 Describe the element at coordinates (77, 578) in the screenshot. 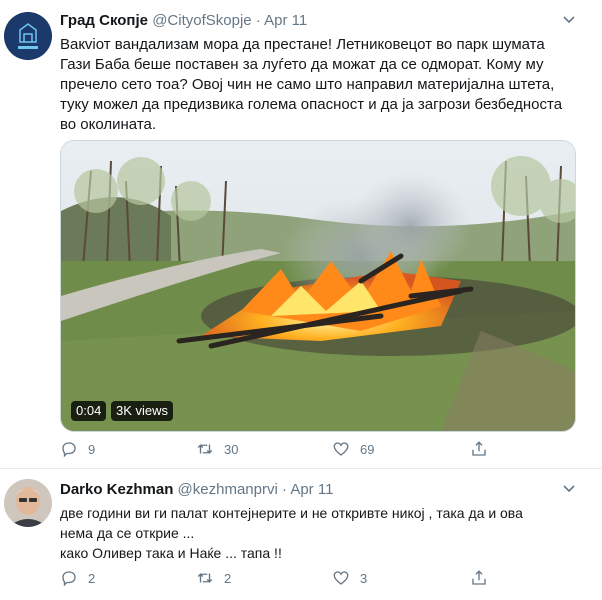

I see `reply-button: 2` at that location.